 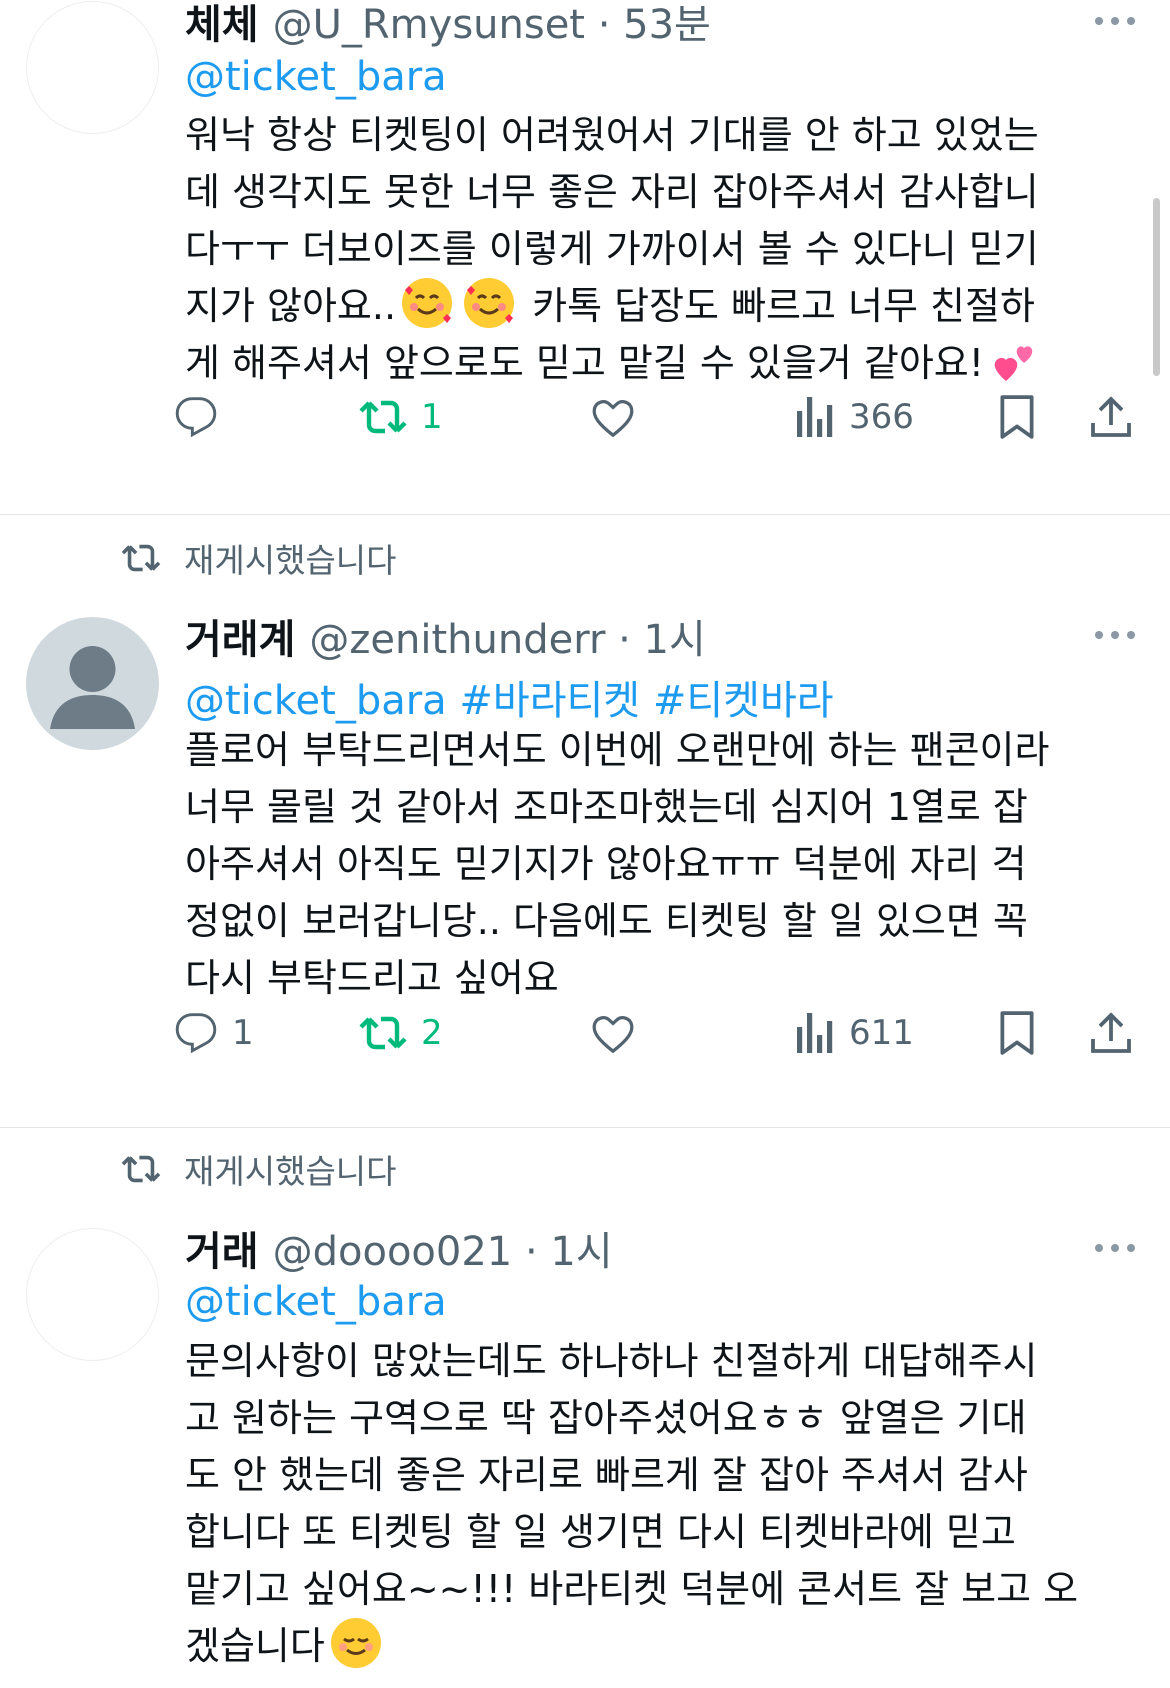 What do you see at coordinates (255, 1646) in the screenshot?
I see `text-segment: 겠습니다` at bounding box center [255, 1646].